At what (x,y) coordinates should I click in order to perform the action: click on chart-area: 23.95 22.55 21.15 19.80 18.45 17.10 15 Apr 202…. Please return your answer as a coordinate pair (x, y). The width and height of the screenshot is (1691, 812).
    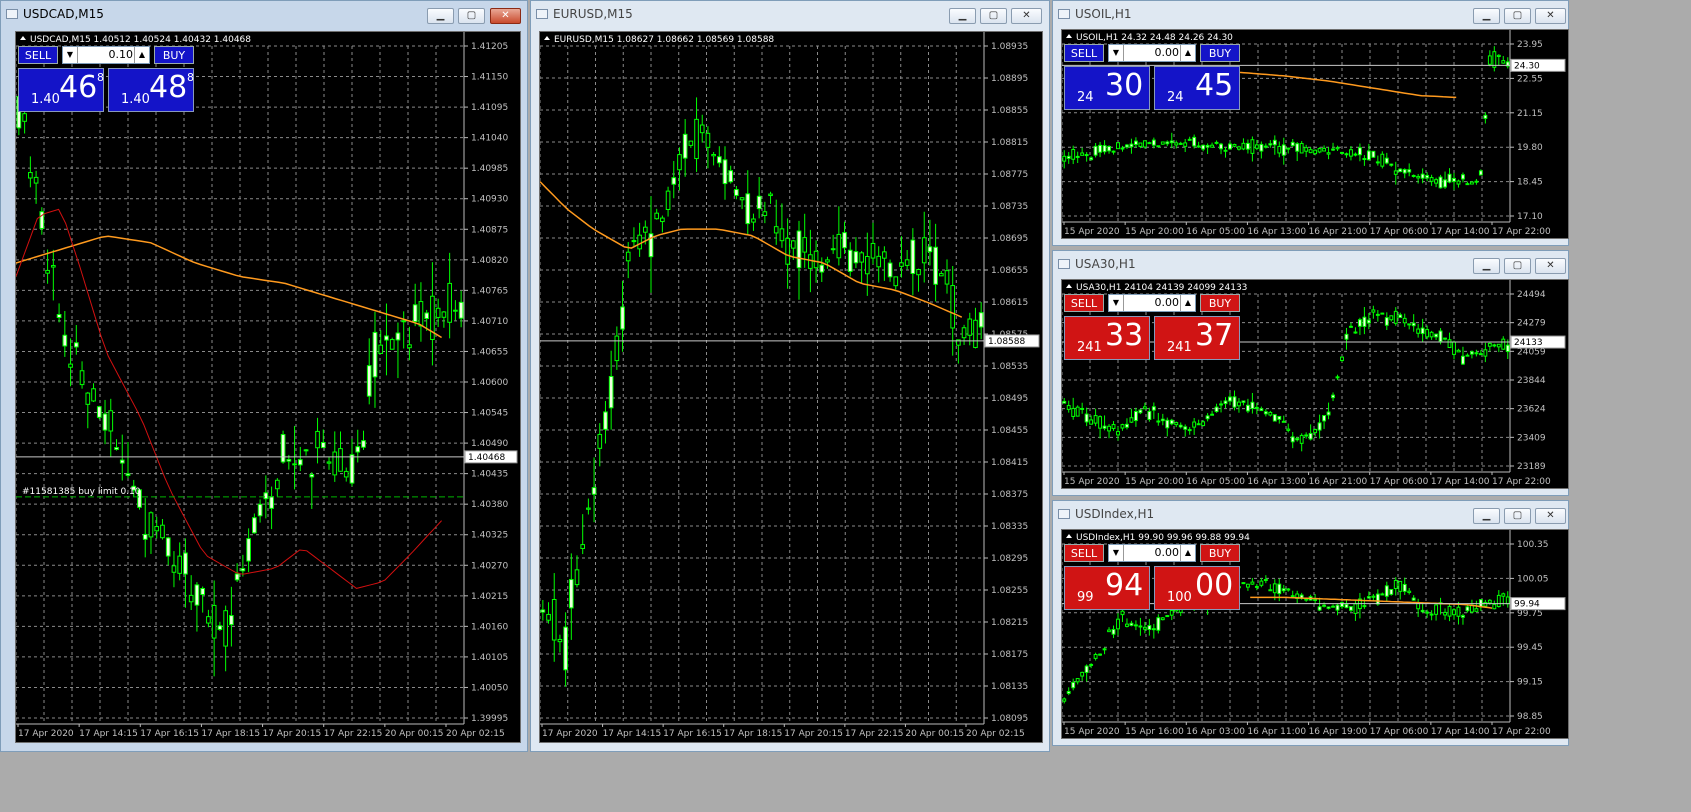
    Looking at the image, I should click on (1315, 134).